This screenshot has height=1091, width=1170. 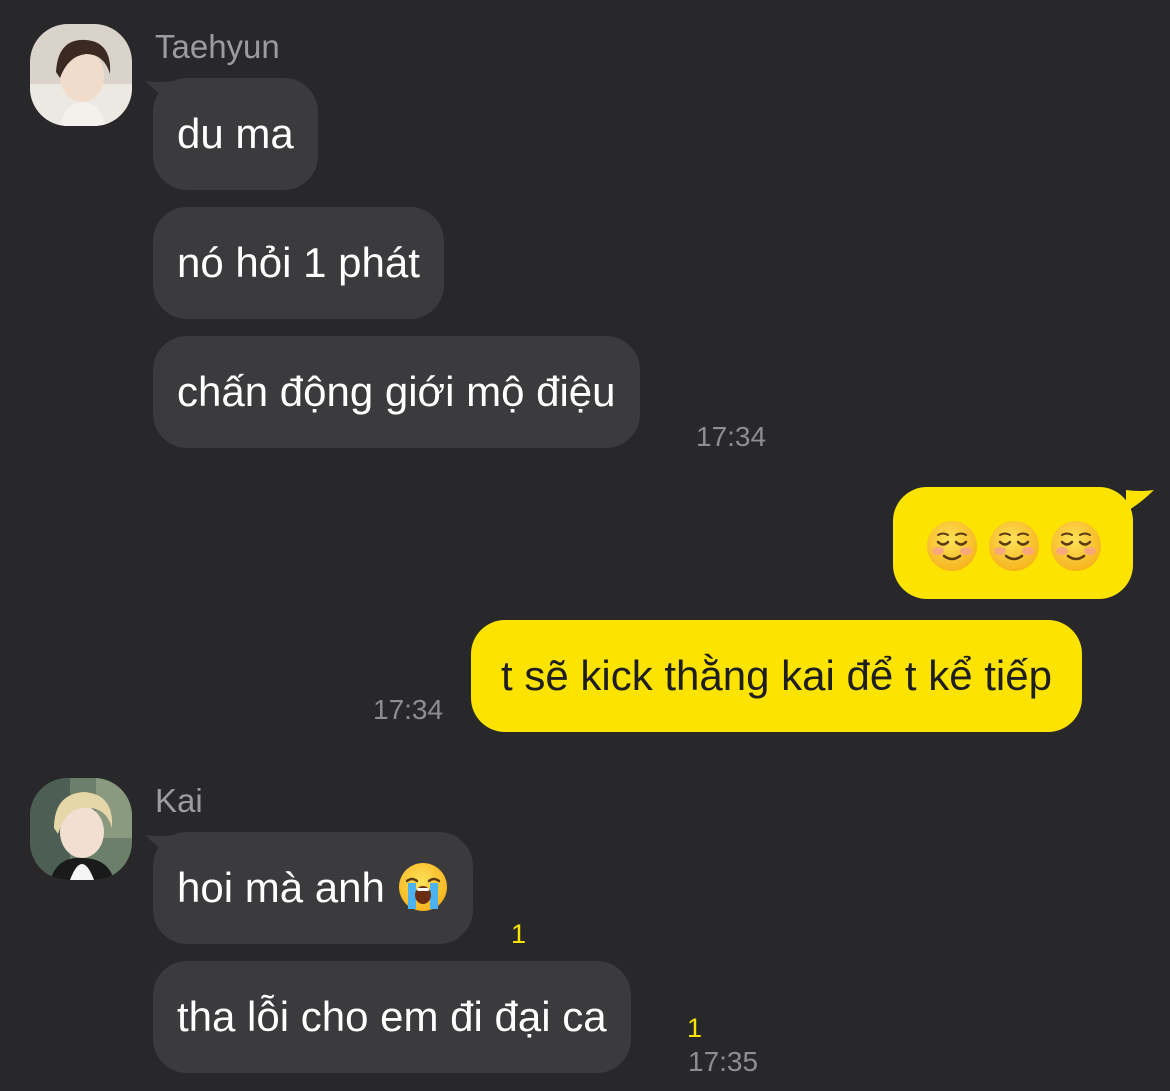 What do you see at coordinates (396, 392) in the screenshot?
I see `message-bubble: chấn động giới mộ điệu` at bounding box center [396, 392].